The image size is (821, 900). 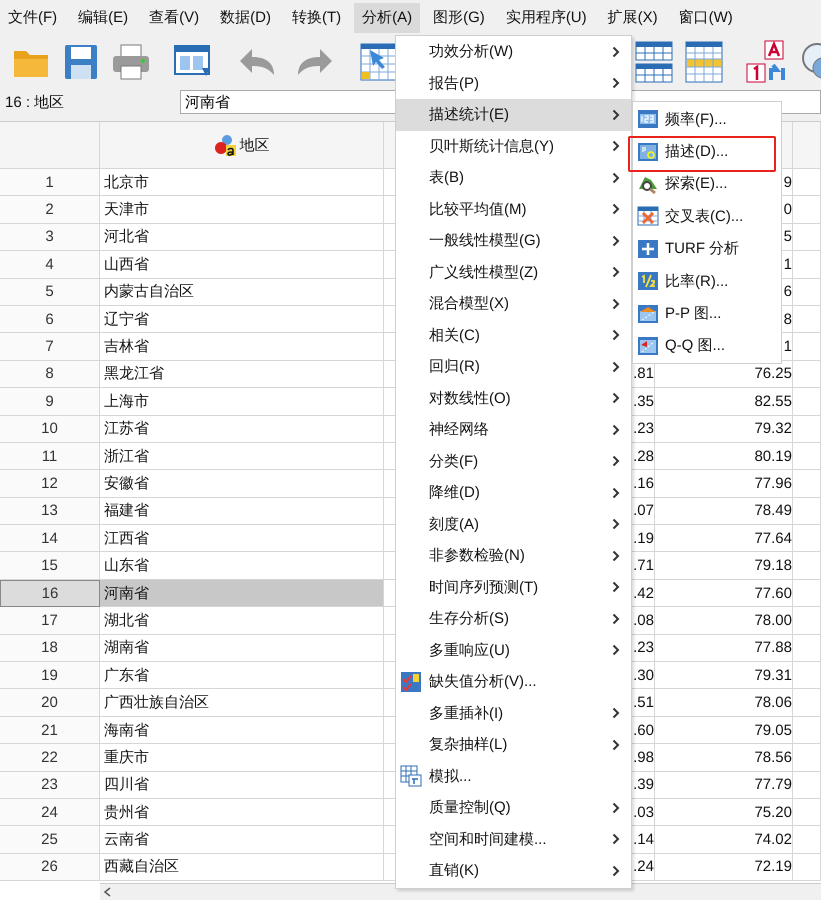 What do you see at coordinates (724, 703) in the screenshot?
I see `table-cell: 78.06` at bounding box center [724, 703].